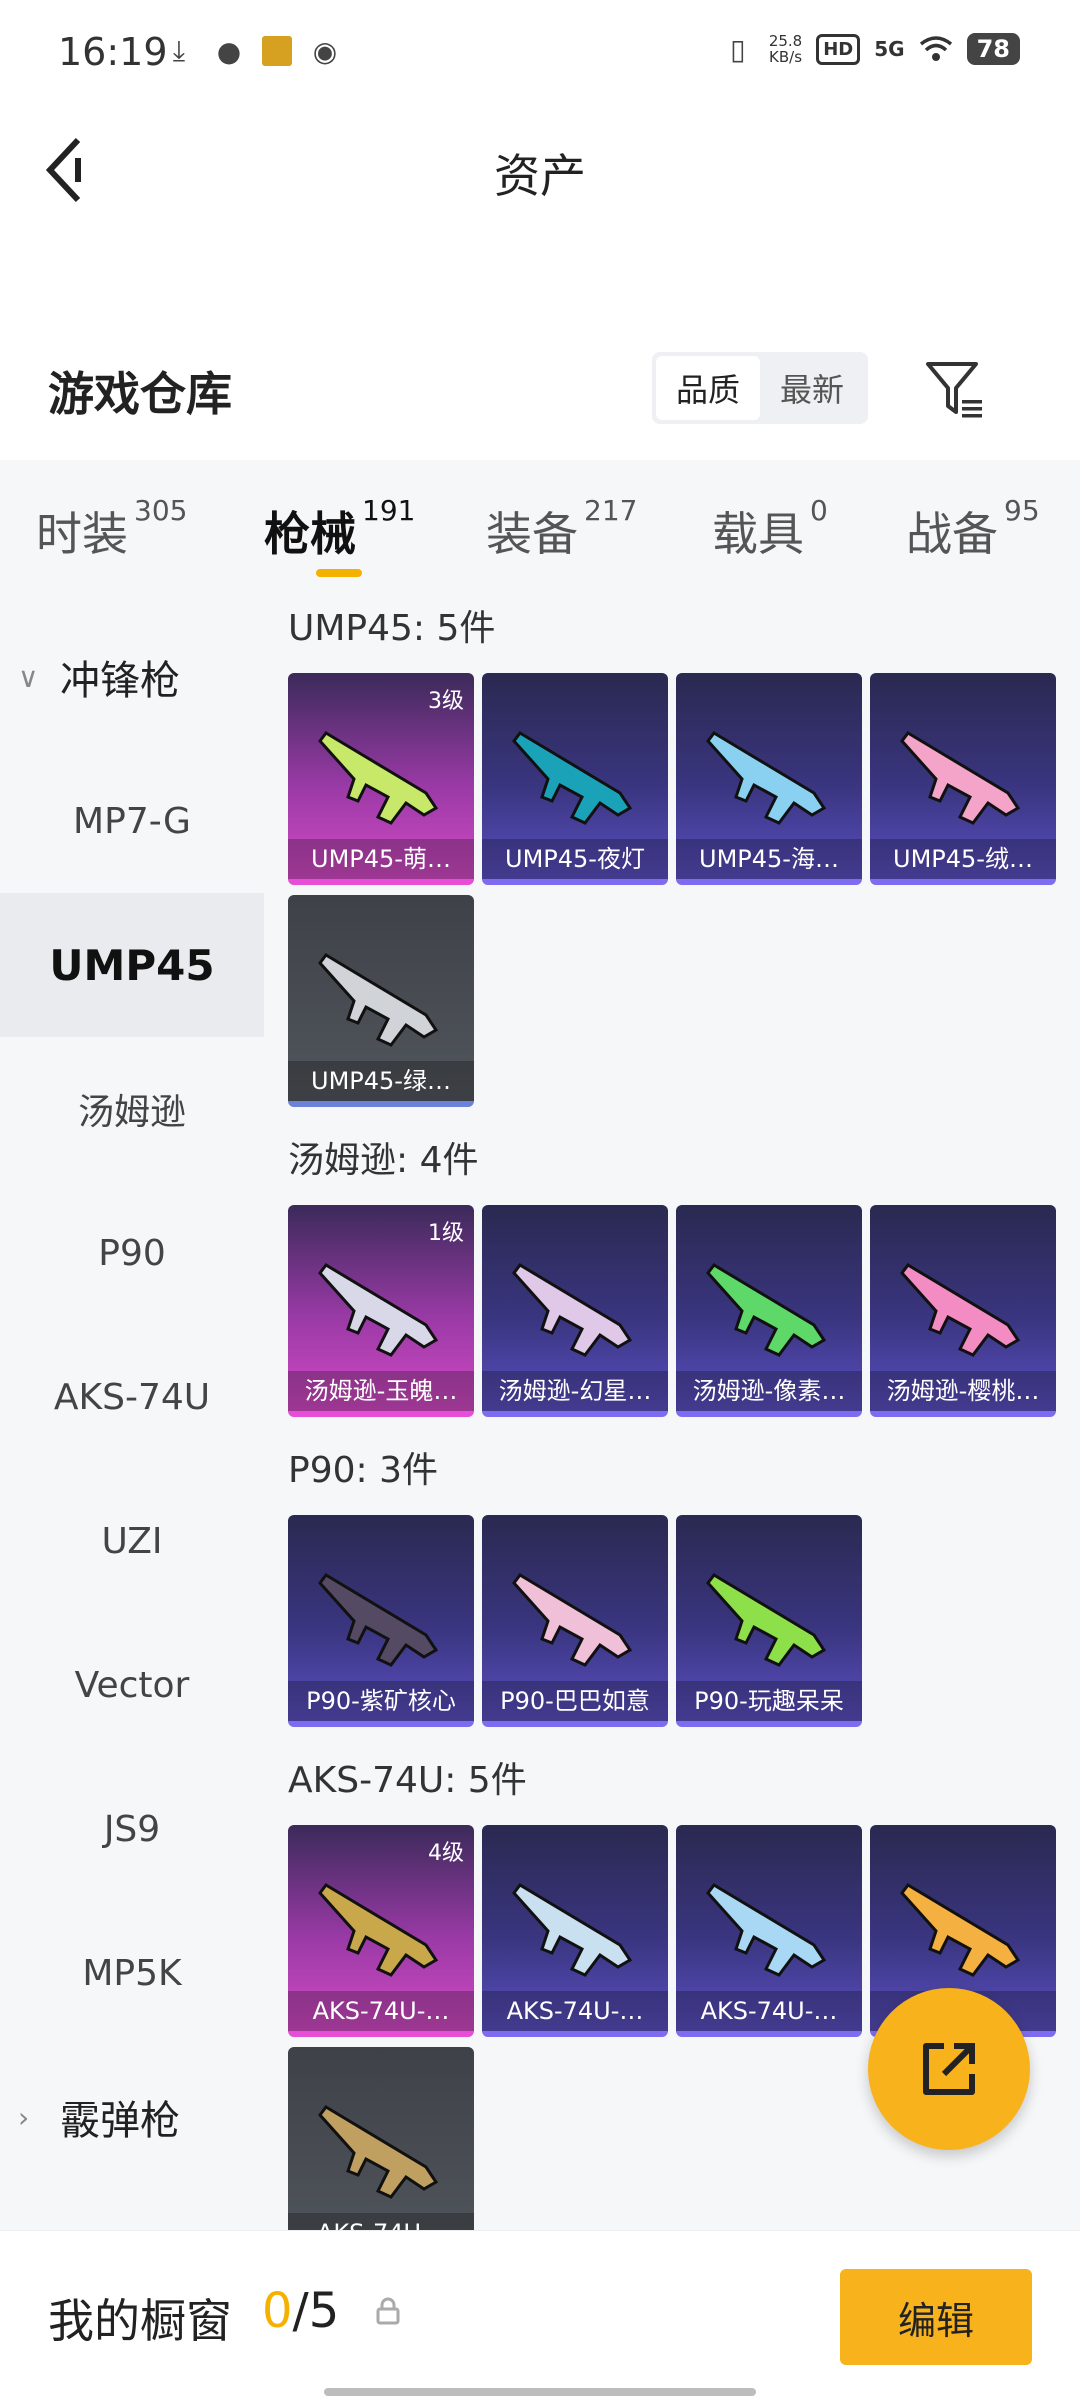  I want to click on weapon-skin-card: P90-紫矿核心, so click(381, 1621).